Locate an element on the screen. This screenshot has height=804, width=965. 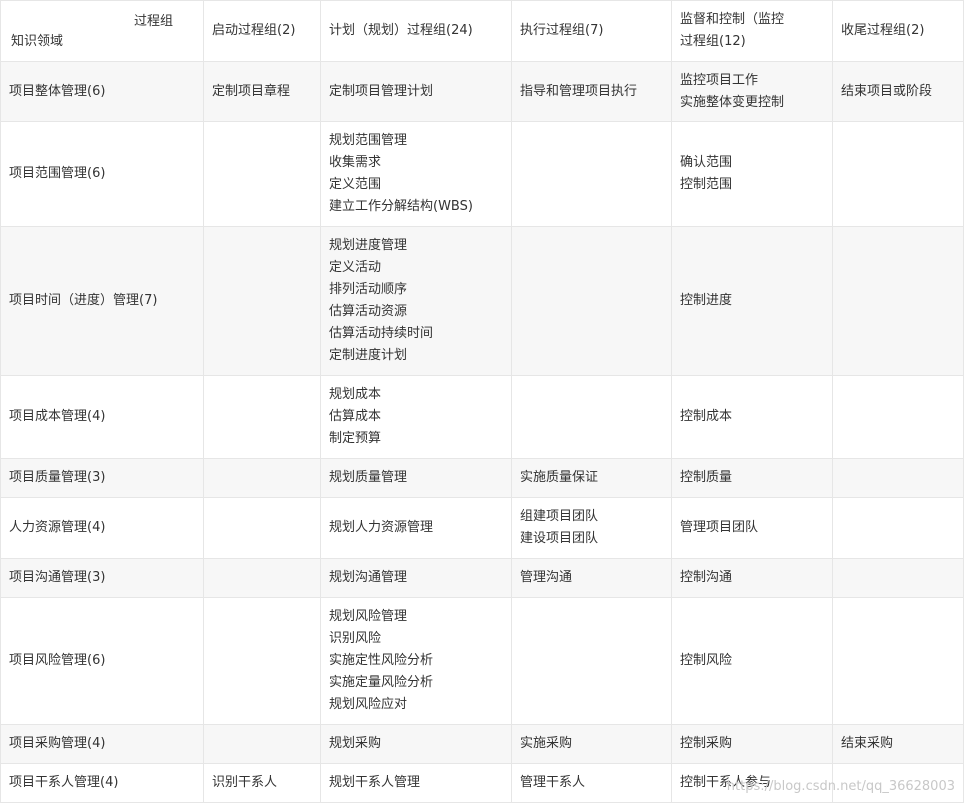
process-cell: 规划质量管理 is located at coordinates (416, 478).